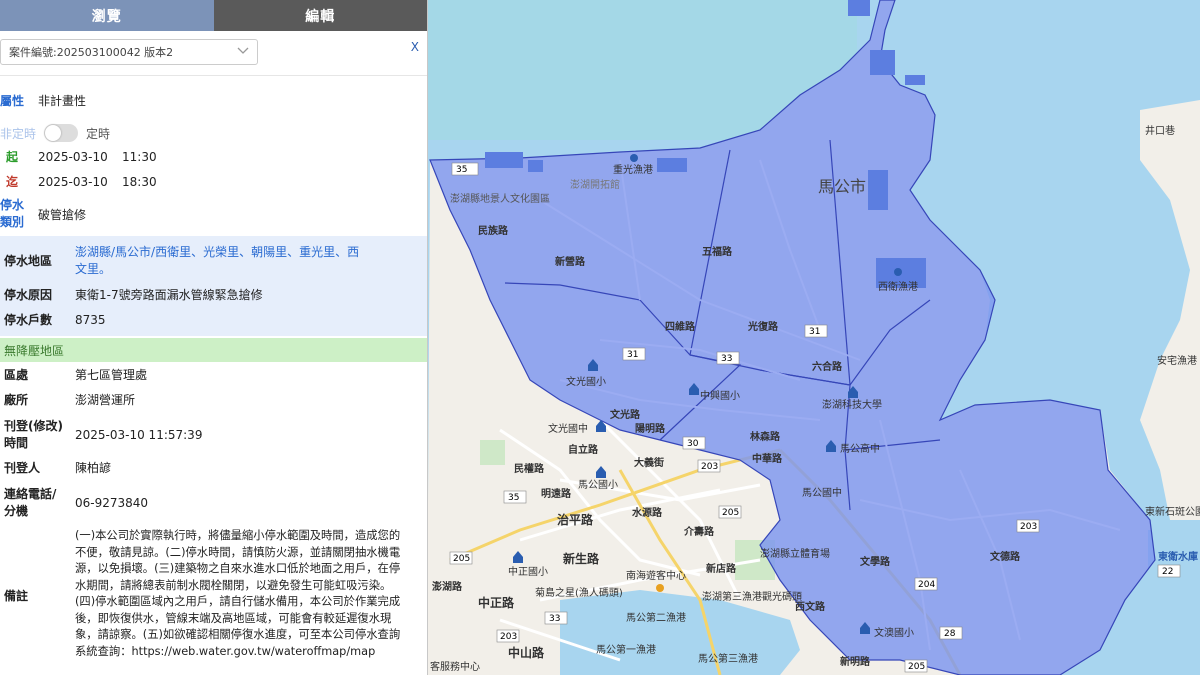  I want to click on district-value: 第七區管理處, so click(111, 375).